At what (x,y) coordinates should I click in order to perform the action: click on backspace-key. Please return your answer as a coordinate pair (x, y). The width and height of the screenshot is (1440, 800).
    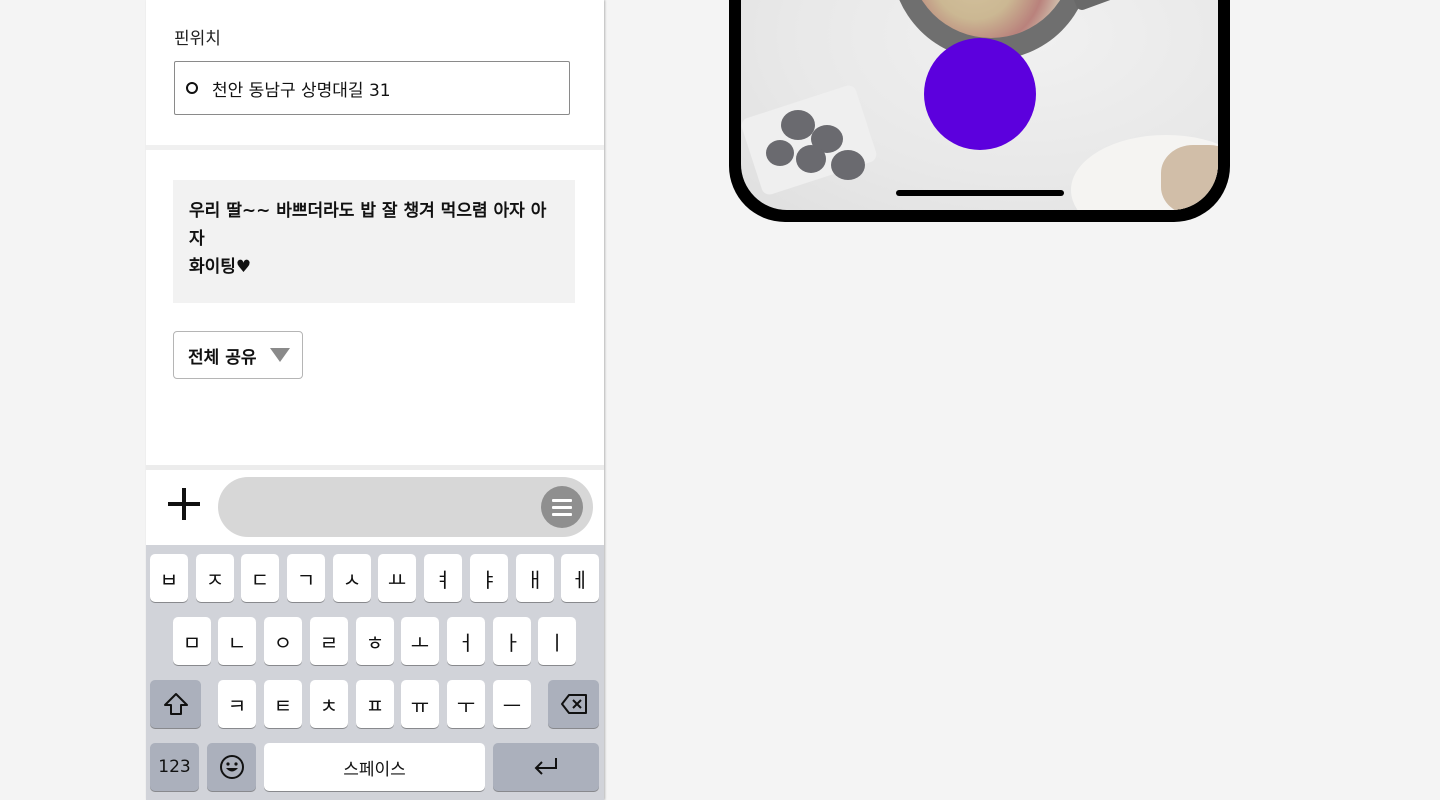
    Looking at the image, I should click on (573, 704).